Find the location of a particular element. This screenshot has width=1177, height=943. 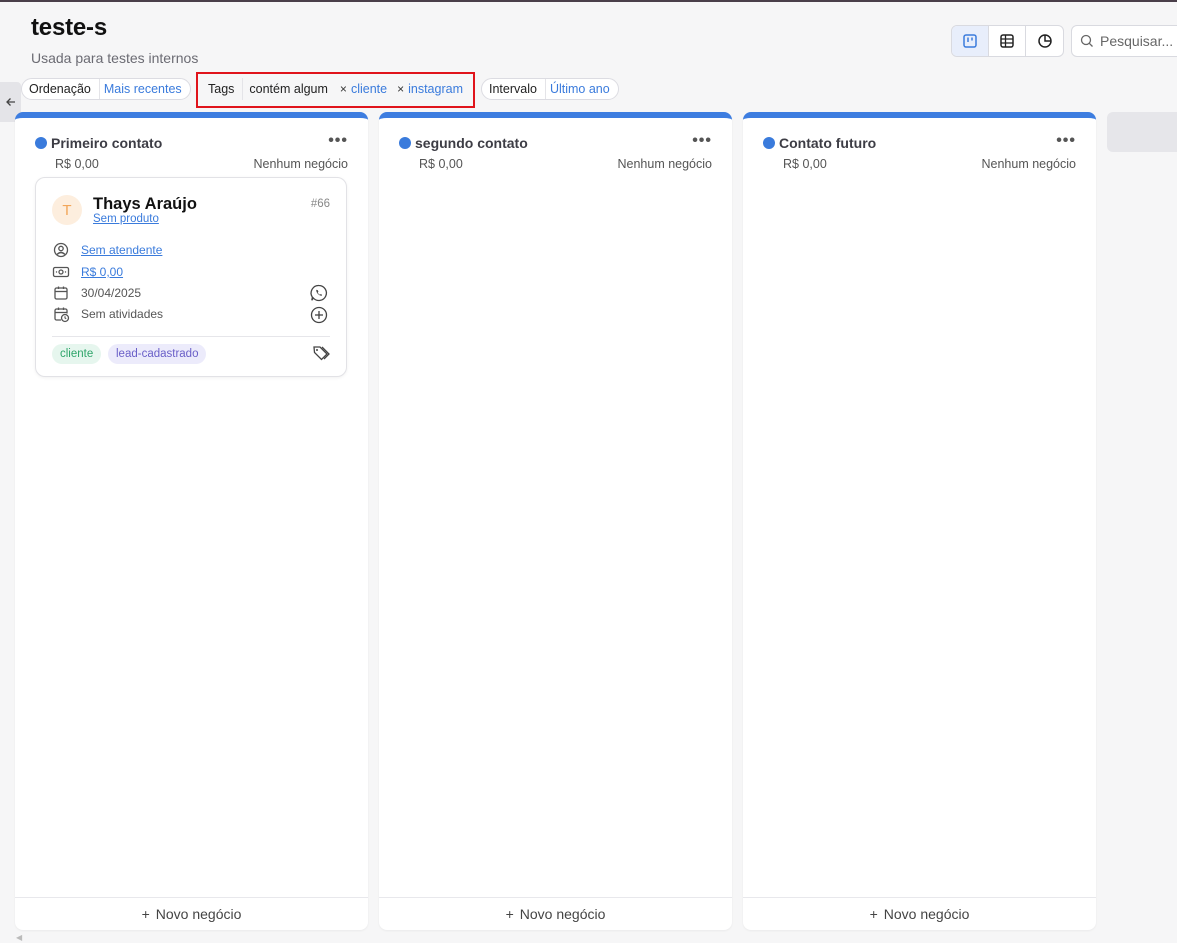

pie-chart-icon is located at coordinates (1044, 41).